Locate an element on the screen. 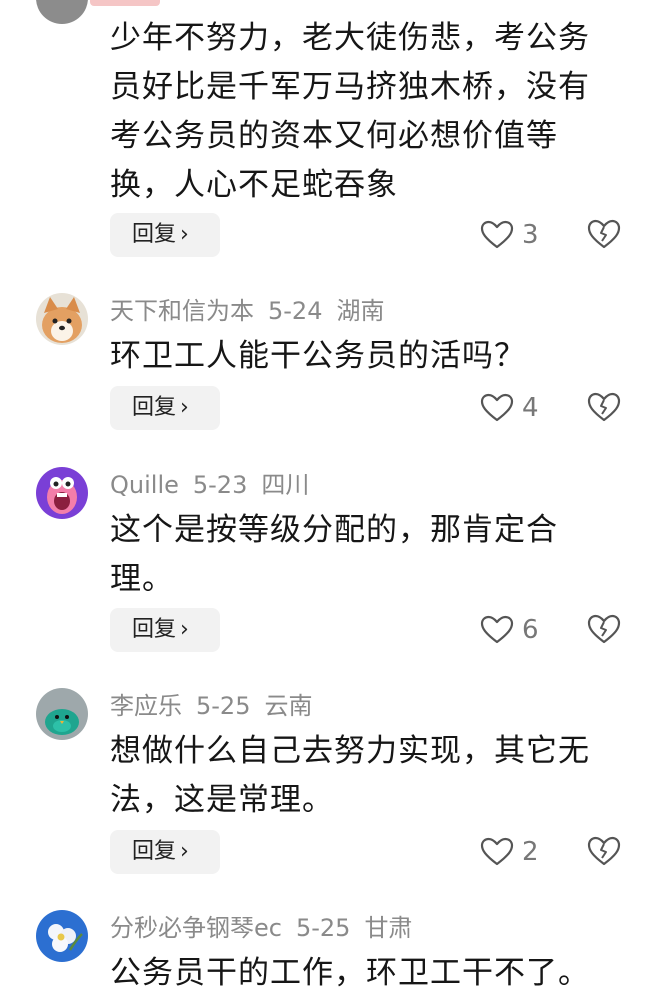 The image size is (660, 998). username: 分秒必争钢琴ec is located at coordinates (196, 928).